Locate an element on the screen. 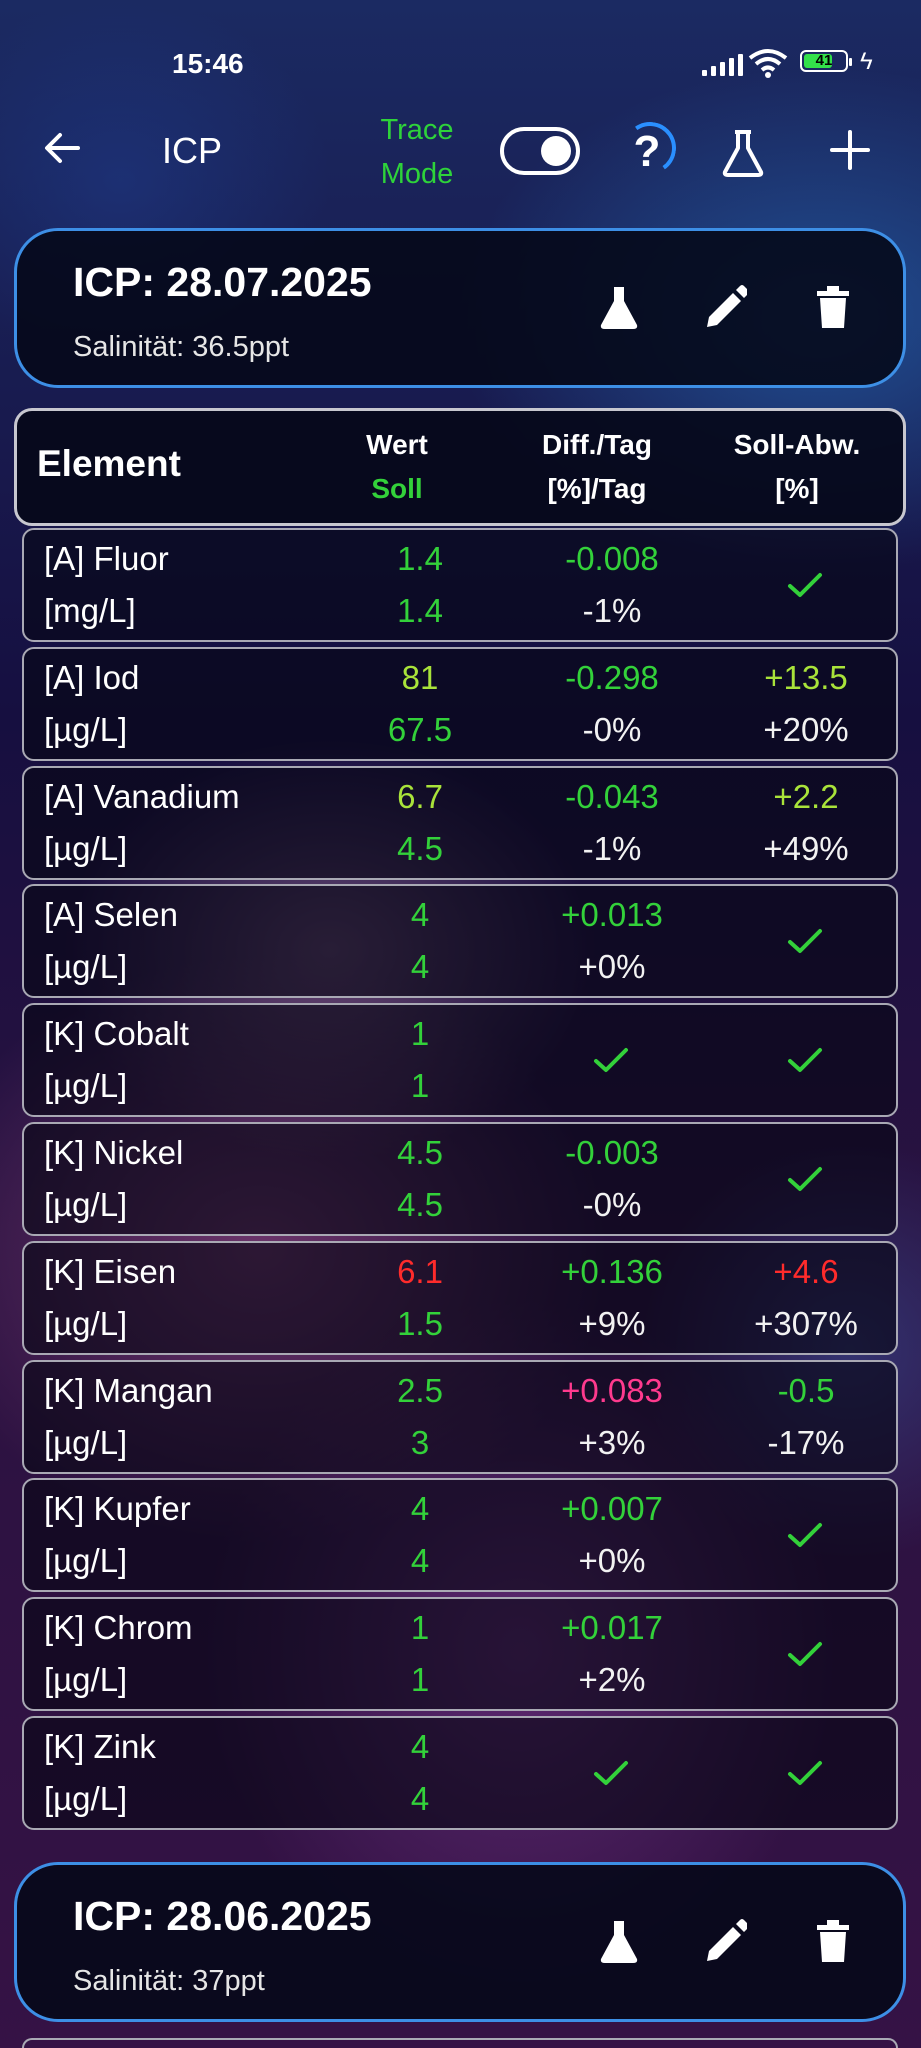  header-diff: Diff./Tag [%]/Tag is located at coordinates (597, 467).